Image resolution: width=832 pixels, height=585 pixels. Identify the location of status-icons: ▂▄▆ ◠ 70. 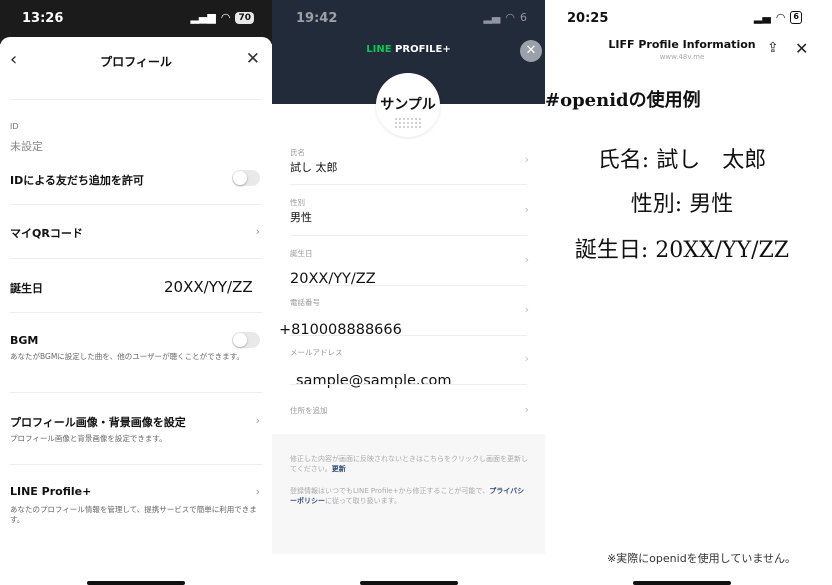
(222, 17).